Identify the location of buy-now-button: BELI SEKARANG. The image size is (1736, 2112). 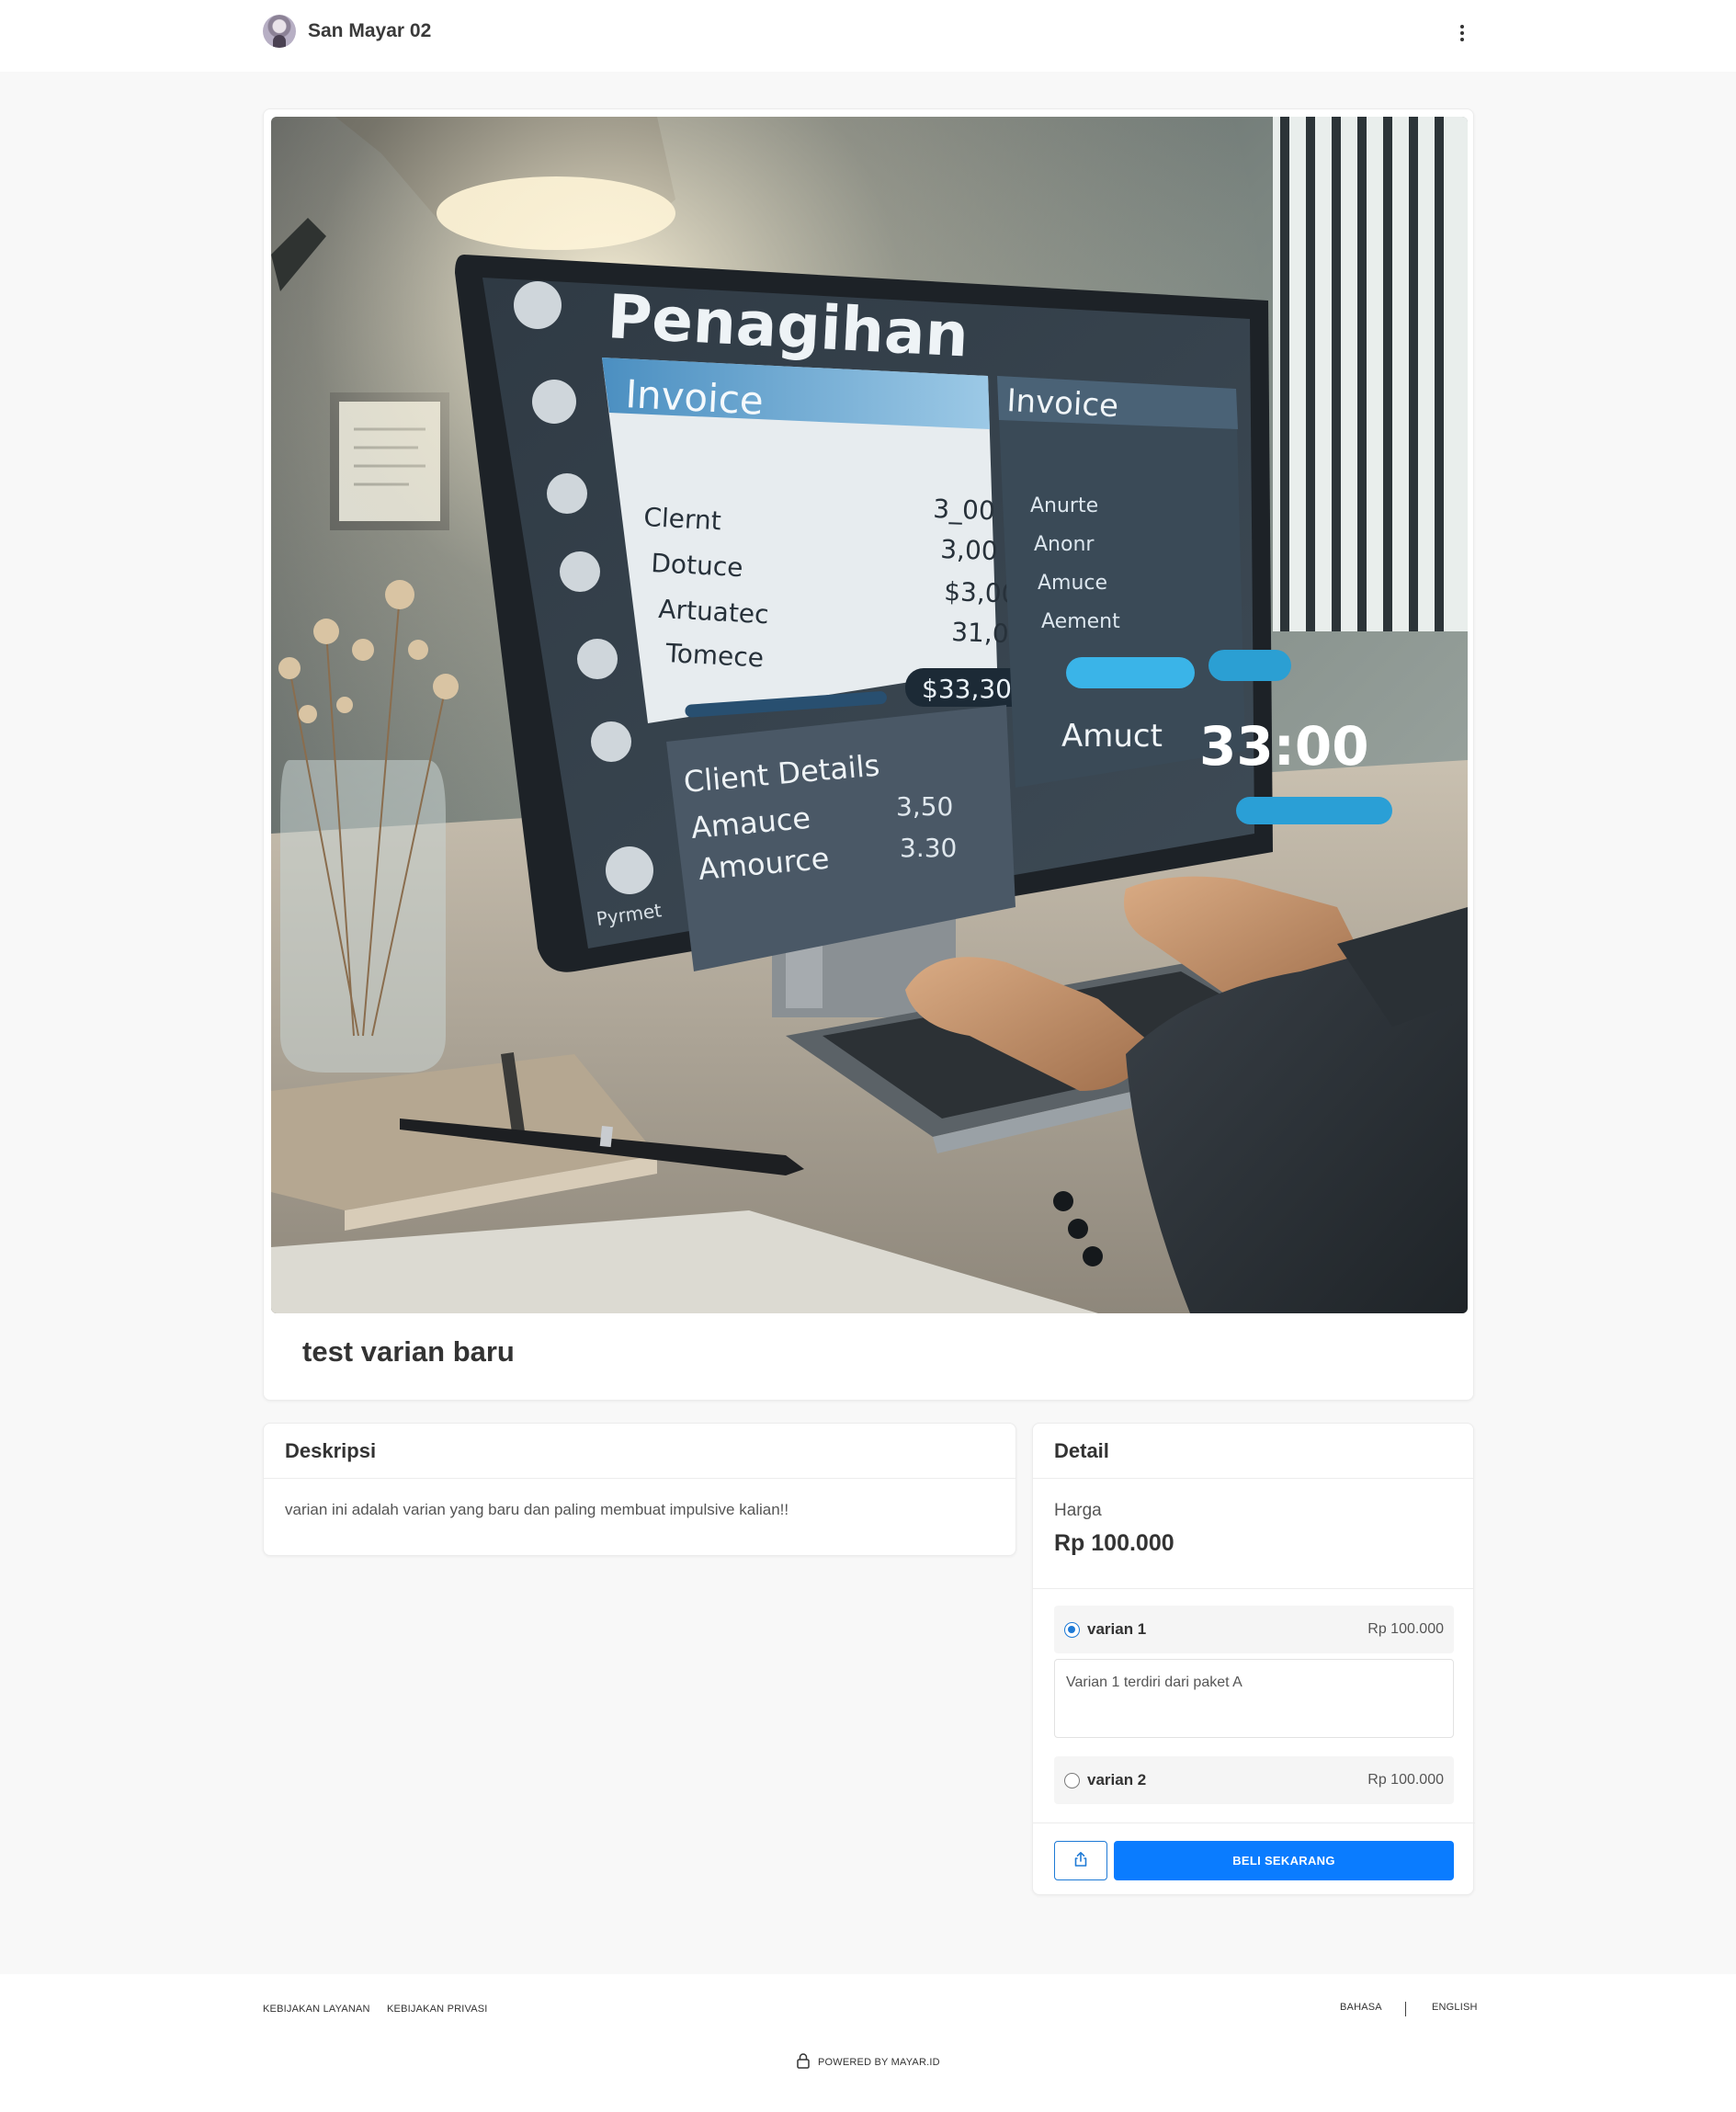
(1284, 1861).